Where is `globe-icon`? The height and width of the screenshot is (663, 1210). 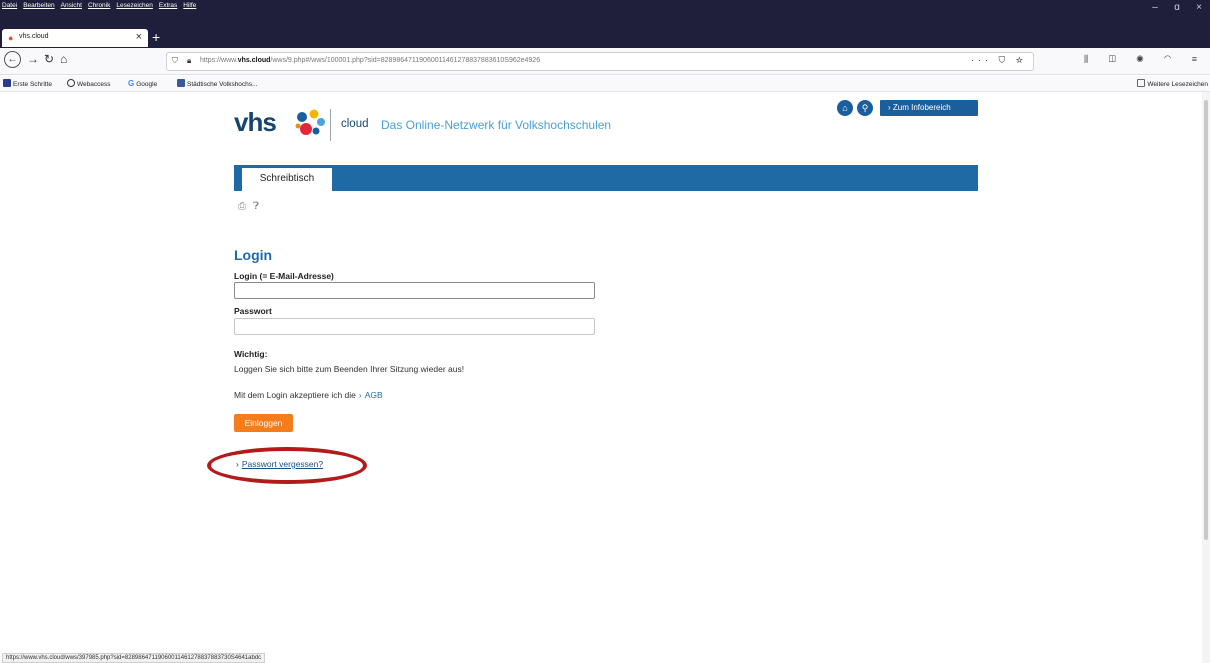 globe-icon is located at coordinates (71, 83).